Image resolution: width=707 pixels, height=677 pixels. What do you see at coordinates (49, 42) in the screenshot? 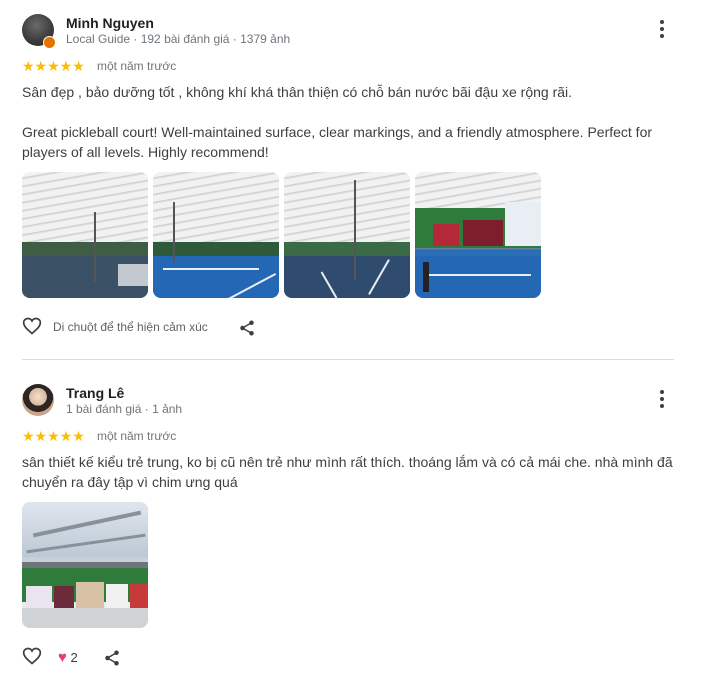
I see `local-guide-badge-icon` at bounding box center [49, 42].